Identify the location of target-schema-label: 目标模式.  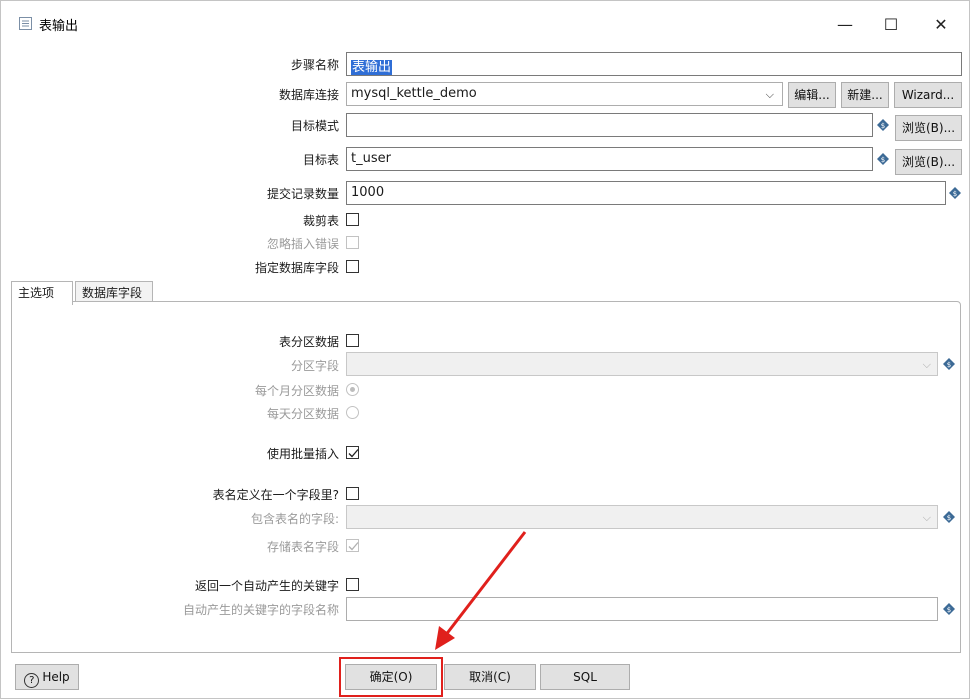
(314, 126).